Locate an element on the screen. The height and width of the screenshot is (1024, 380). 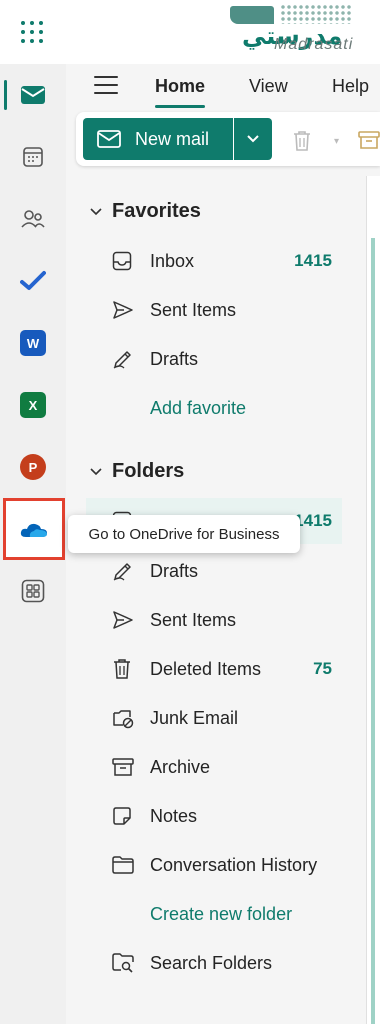
powerpoint-icon: P is located at coordinates (33, 467).